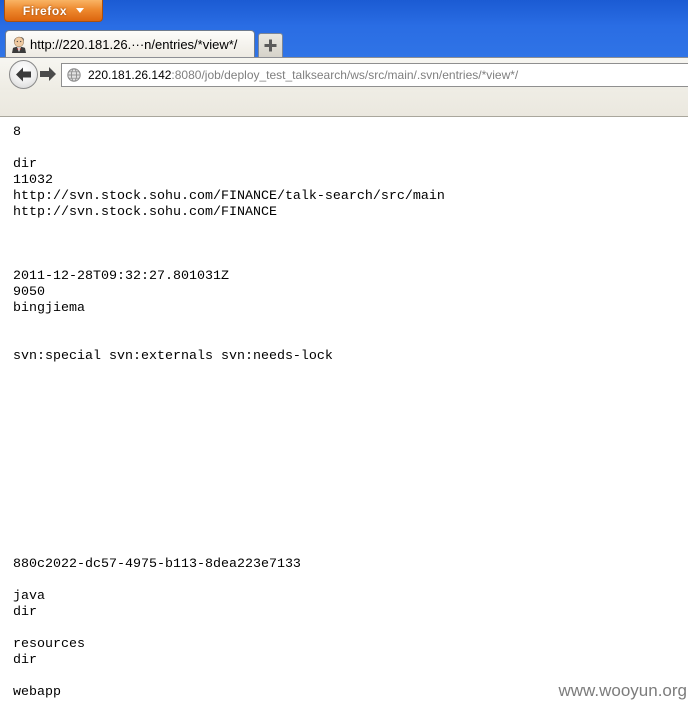  I want to click on new-tab-button, so click(270, 45).